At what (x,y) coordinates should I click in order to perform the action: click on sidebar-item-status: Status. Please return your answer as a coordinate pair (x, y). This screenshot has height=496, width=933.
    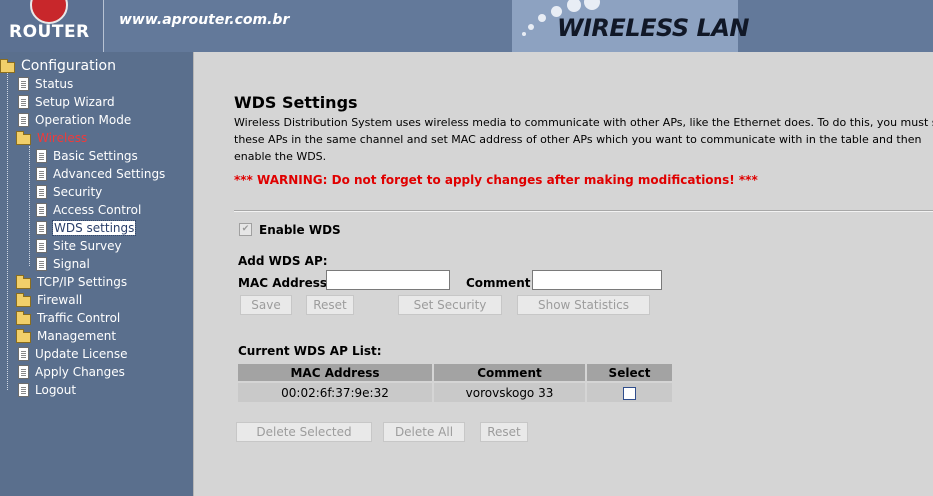
    Looking at the image, I should click on (45, 84).